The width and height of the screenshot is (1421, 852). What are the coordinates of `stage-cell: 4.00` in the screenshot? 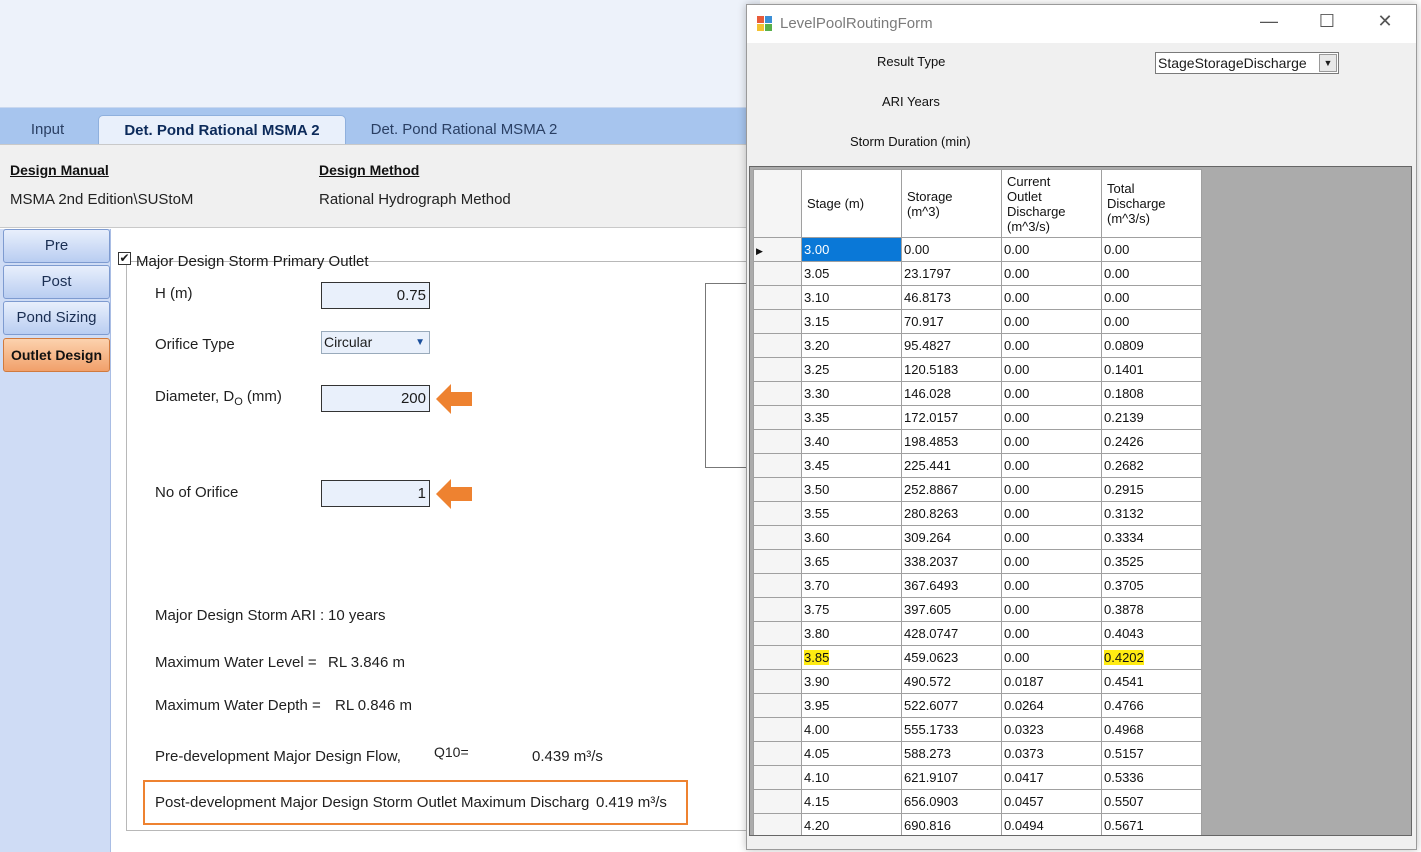 It's located at (851, 729).